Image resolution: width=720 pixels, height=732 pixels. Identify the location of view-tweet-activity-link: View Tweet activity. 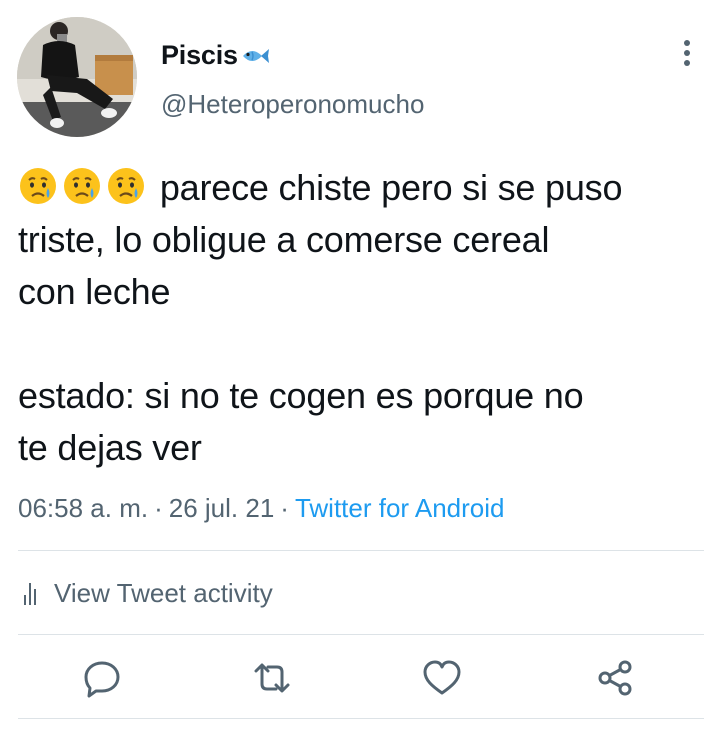
(148, 593).